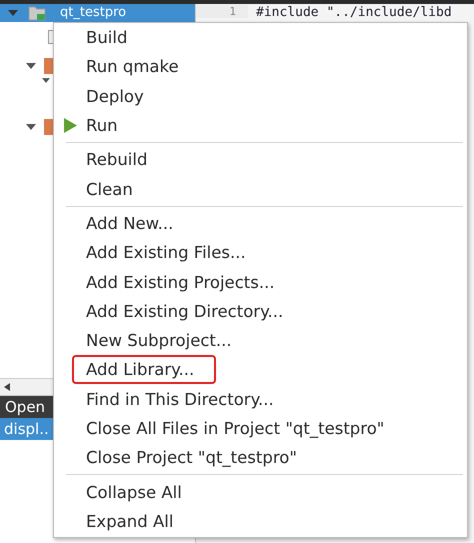  What do you see at coordinates (132, 66) in the screenshot?
I see `menu-item: Run qmake` at bounding box center [132, 66].